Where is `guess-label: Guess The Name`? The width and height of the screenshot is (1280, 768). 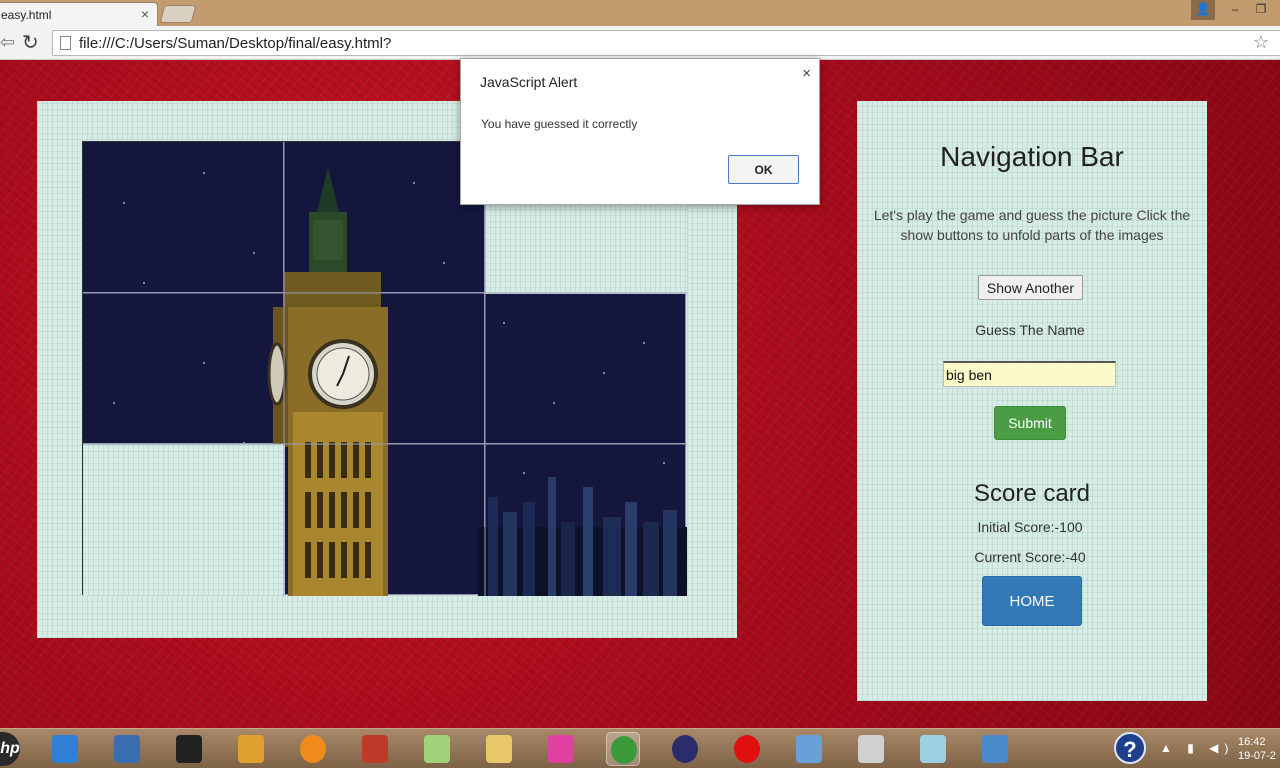 guess-label: Guess The Name is located at coordinates (1030, 330).